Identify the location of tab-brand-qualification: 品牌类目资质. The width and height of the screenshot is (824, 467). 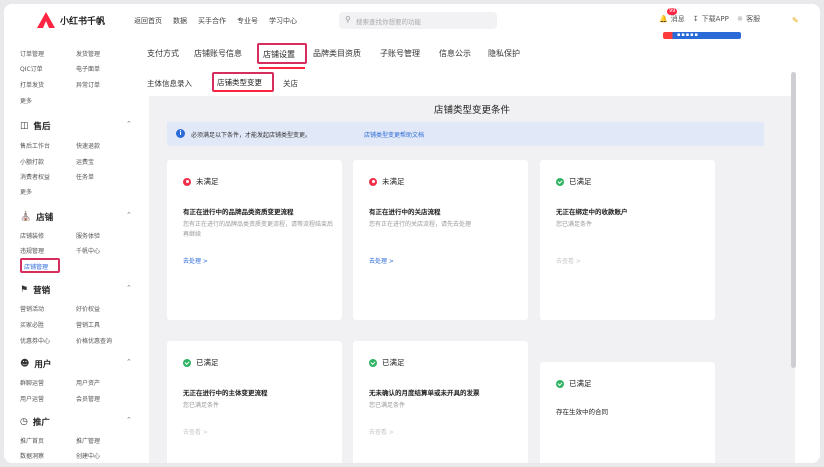
(337, 53).